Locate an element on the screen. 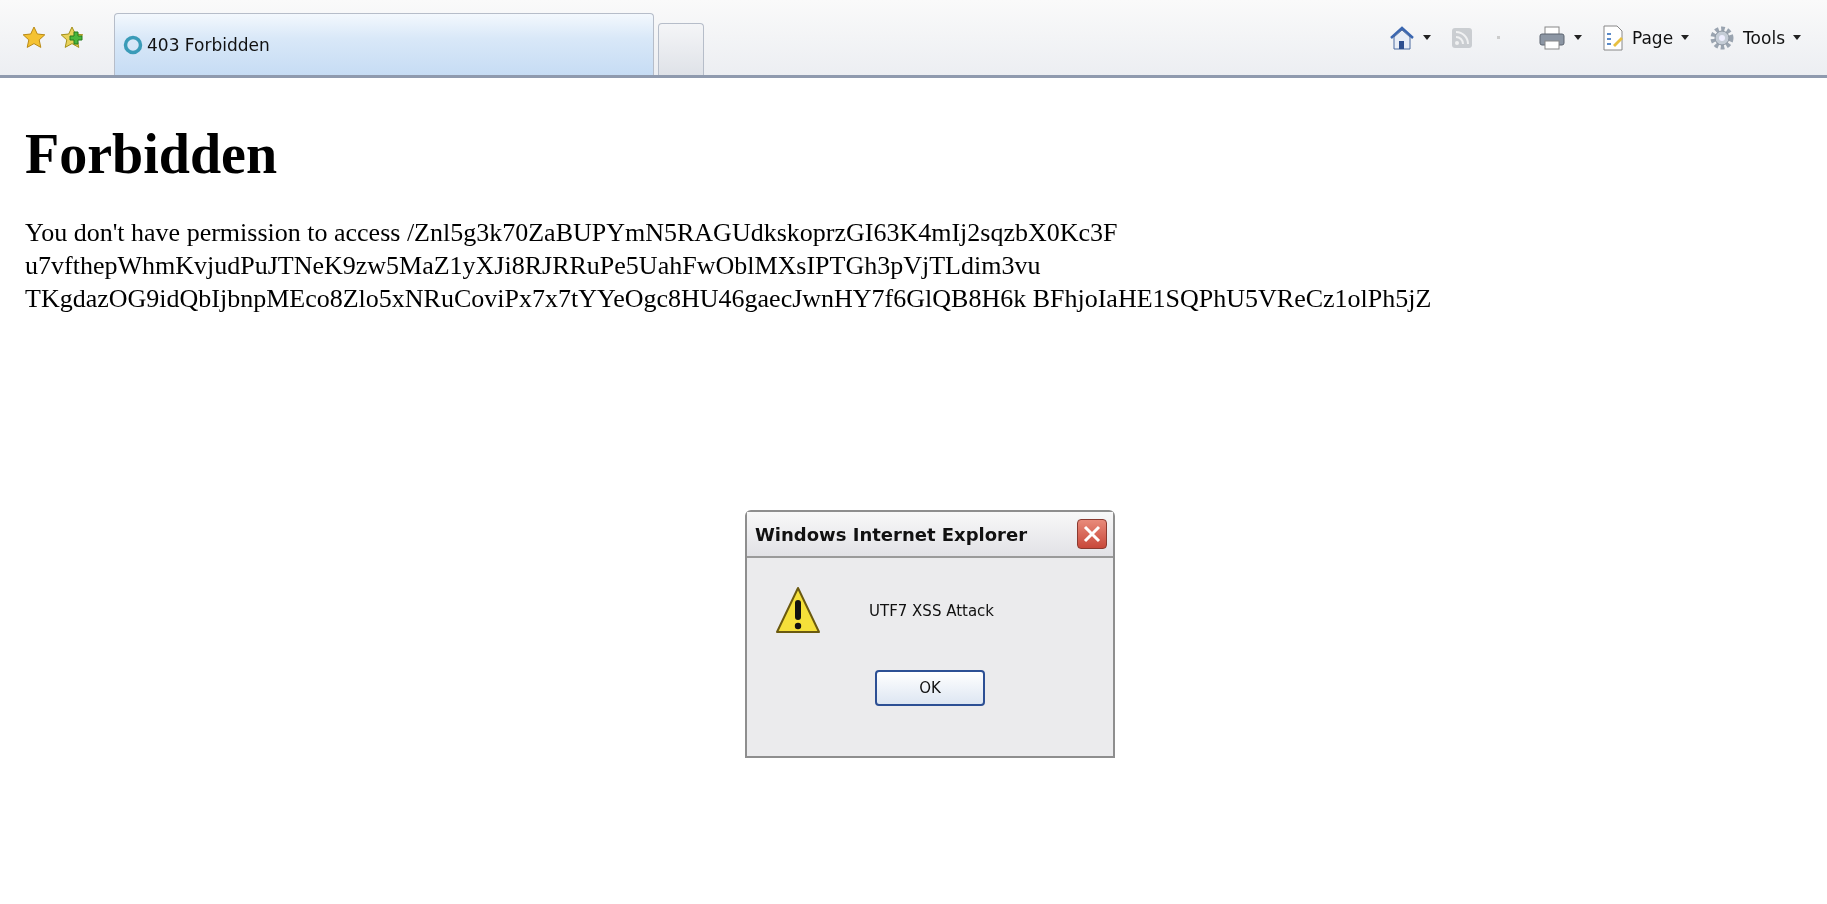  close-icon is located at coordinates (1092, 534).